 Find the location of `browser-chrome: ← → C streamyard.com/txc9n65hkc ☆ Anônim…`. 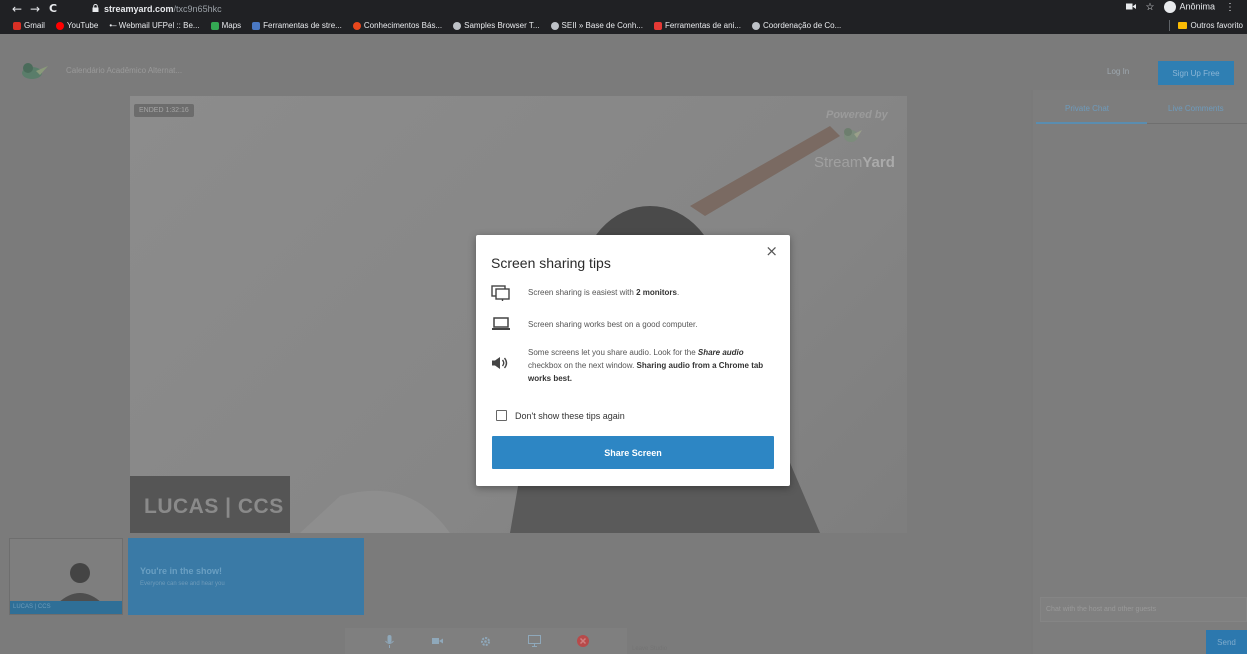

browser-chrome: ← → C streamyard.com/txc9n65hkc ☆ Anônim… is located at coordinates (623, 17).